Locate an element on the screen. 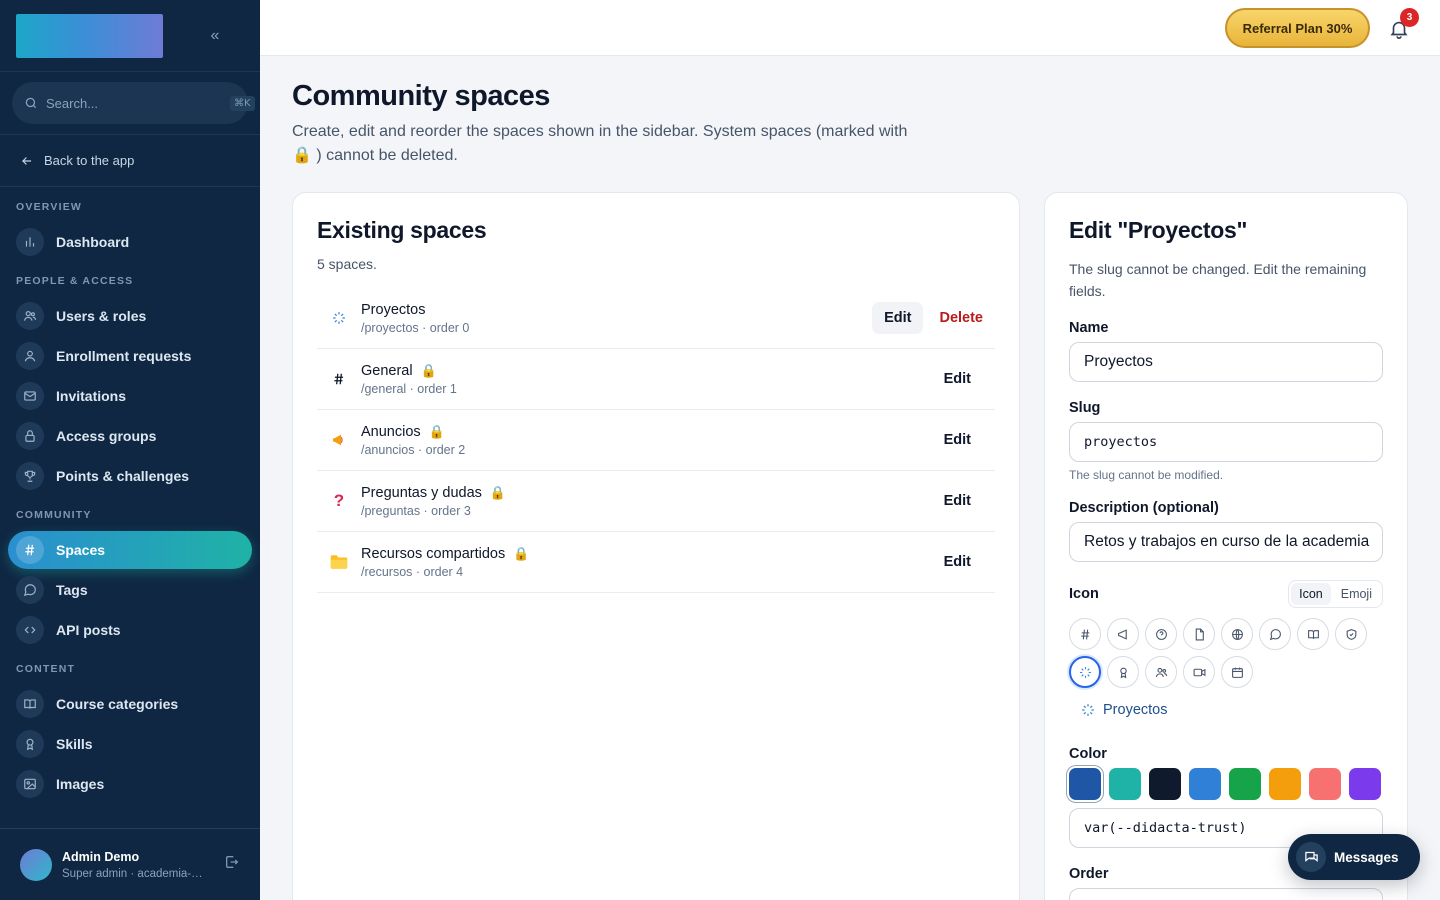  sidebar-item-label: Course categories is located at coordinates (117, 704).